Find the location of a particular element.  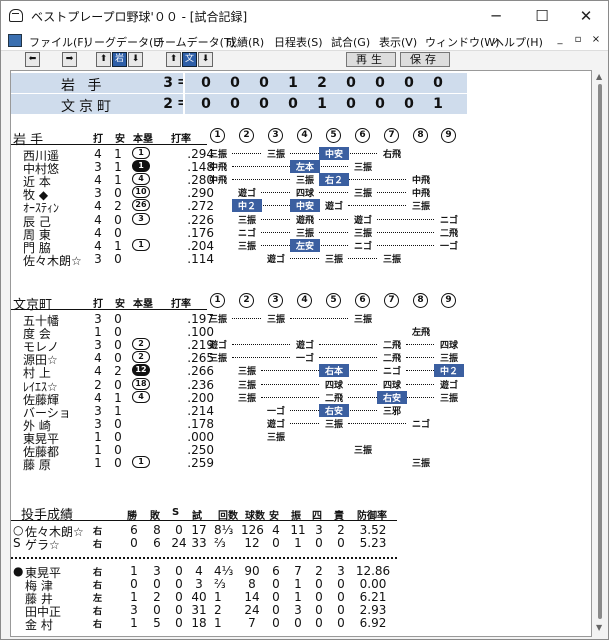

pitcher-row: S ゲラ☆ 右 0 6 24 33 ⅔ 12 0 1 0 0 5.23 is located at coordinates (301, 544).